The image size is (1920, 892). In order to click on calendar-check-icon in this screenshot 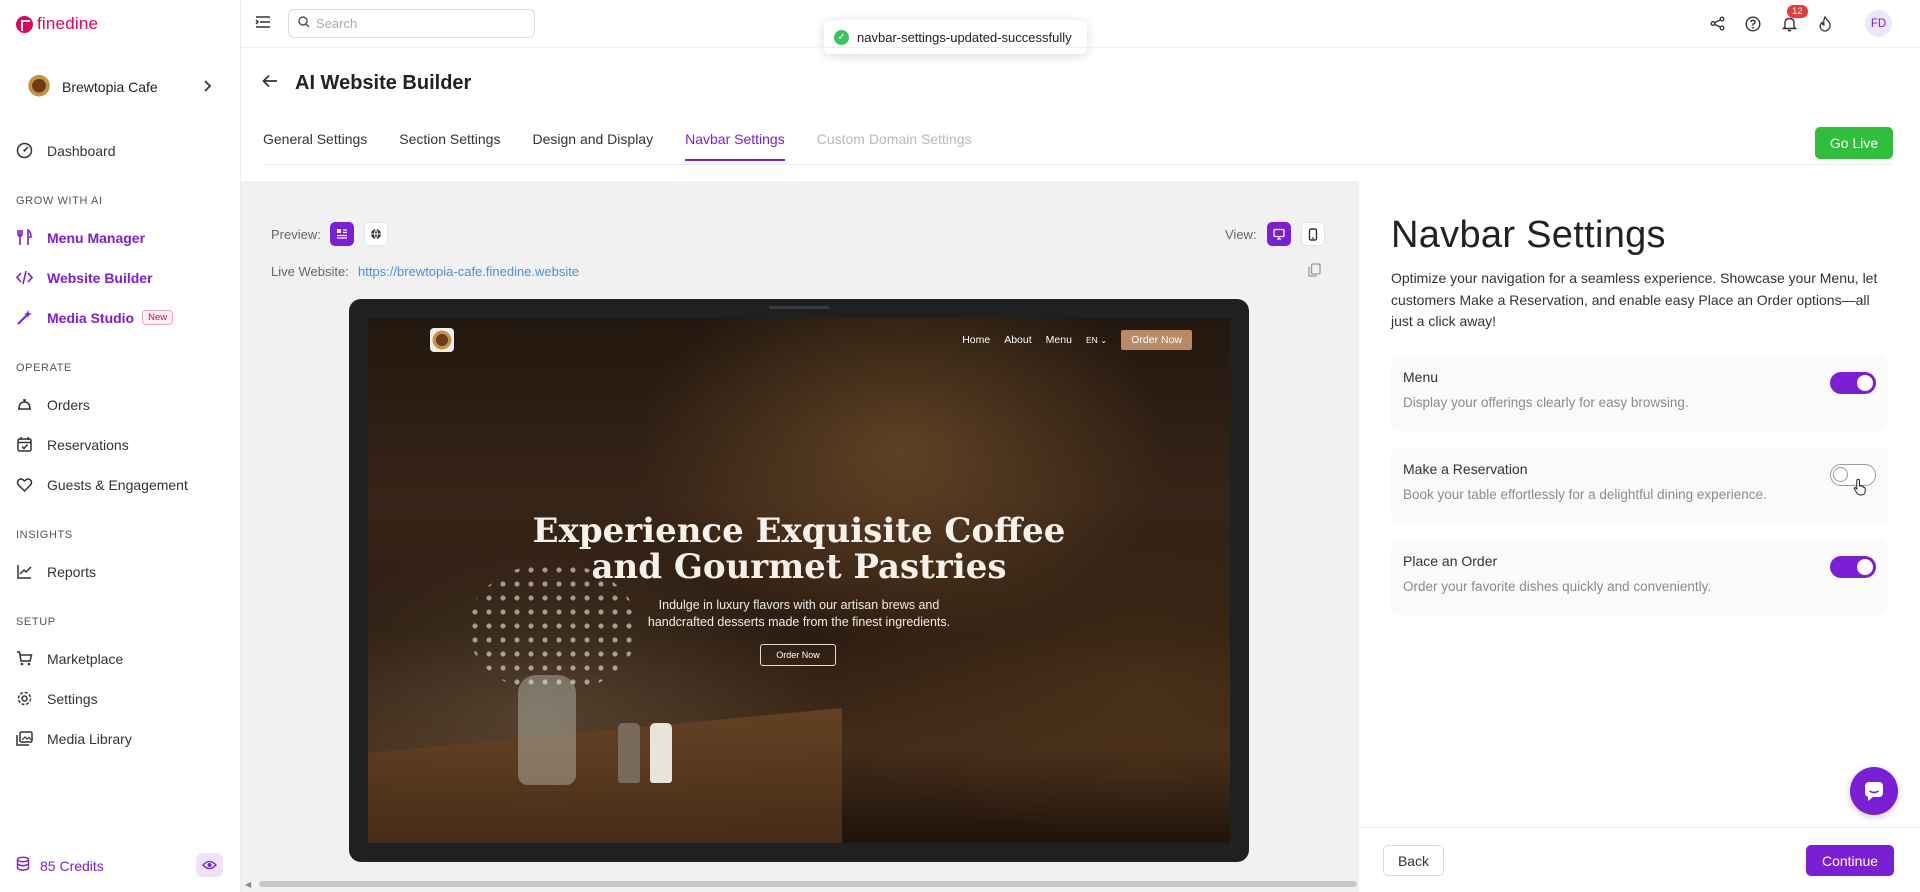, I will do `click(24, 444)`.